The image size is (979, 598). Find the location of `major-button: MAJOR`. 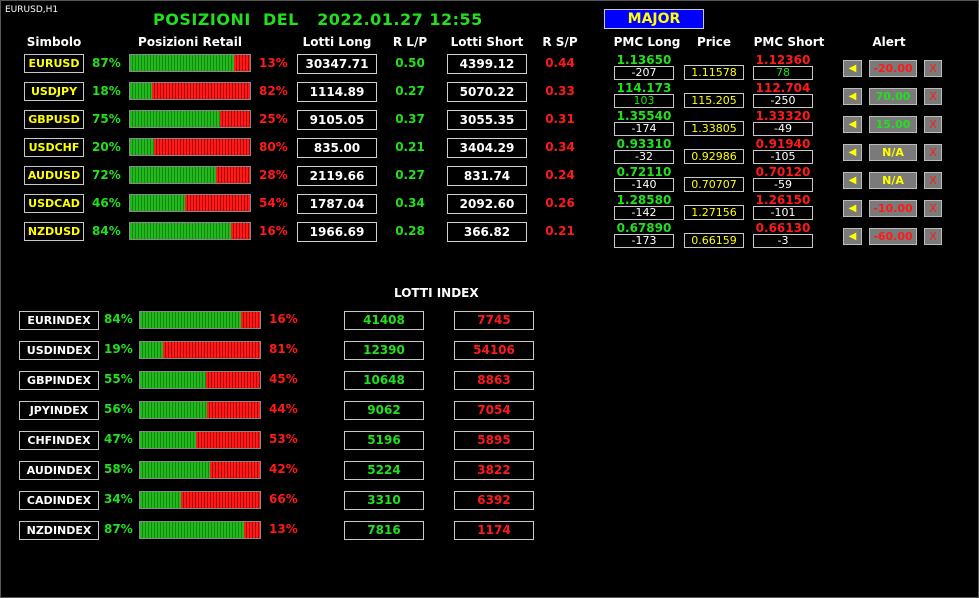

major-button: MAJOR is located at coordinates (654, 19).